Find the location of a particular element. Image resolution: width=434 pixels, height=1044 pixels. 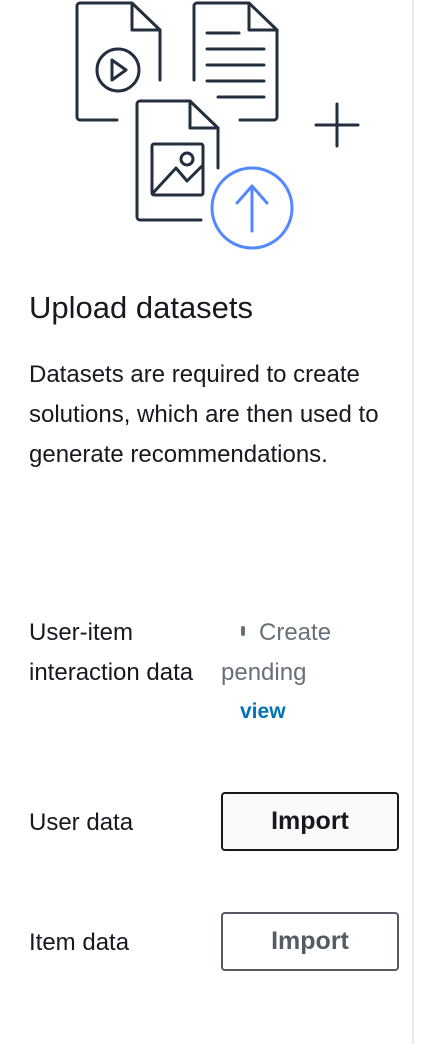

dataset-label-users: User data is located at coordinates (81, 822).